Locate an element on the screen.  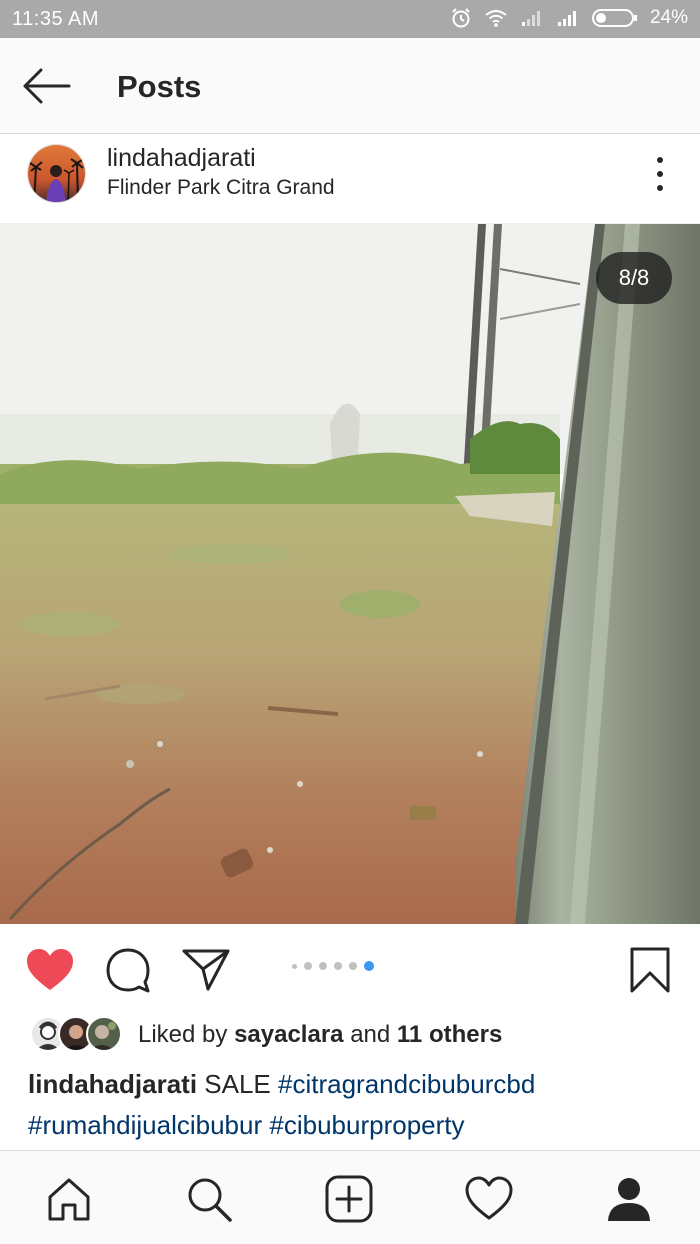
bookmark-icon is located at coordinates (650, 970).